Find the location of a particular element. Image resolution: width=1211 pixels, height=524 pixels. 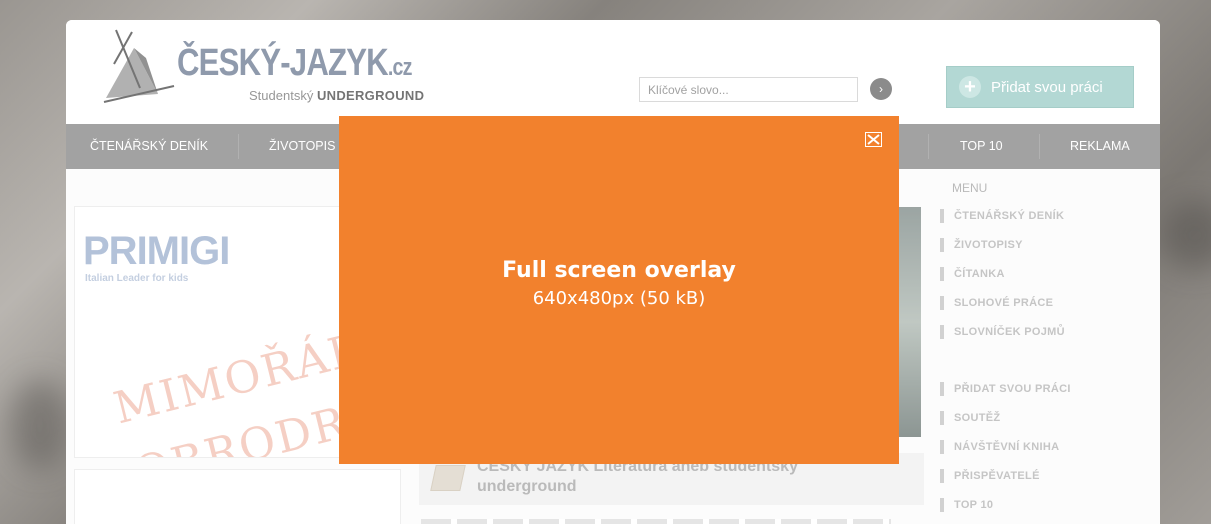

overlay-subtitle: 640x480px (50 kB) is located at coordinates (619, 298).